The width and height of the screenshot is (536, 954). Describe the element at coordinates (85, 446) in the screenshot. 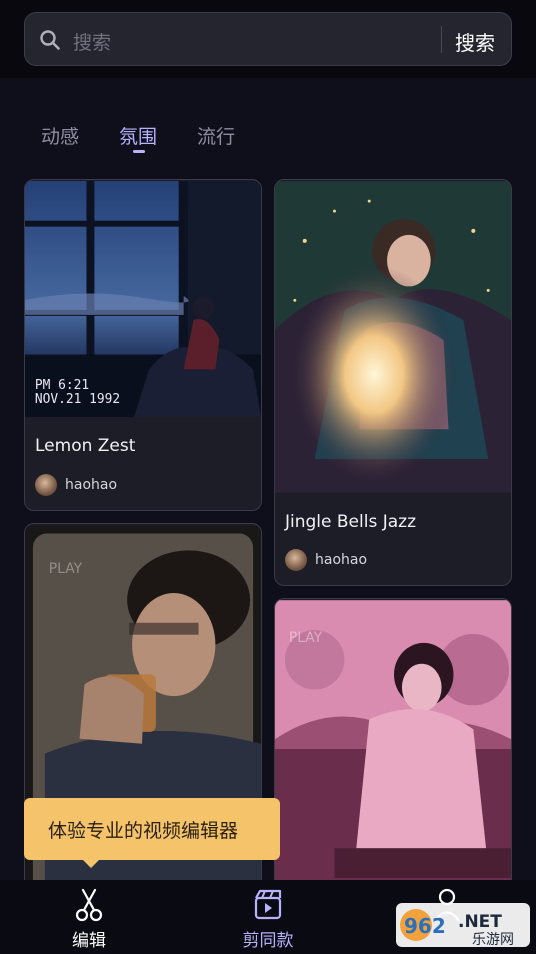

I see `card-title: Lemon Zest` at that location.